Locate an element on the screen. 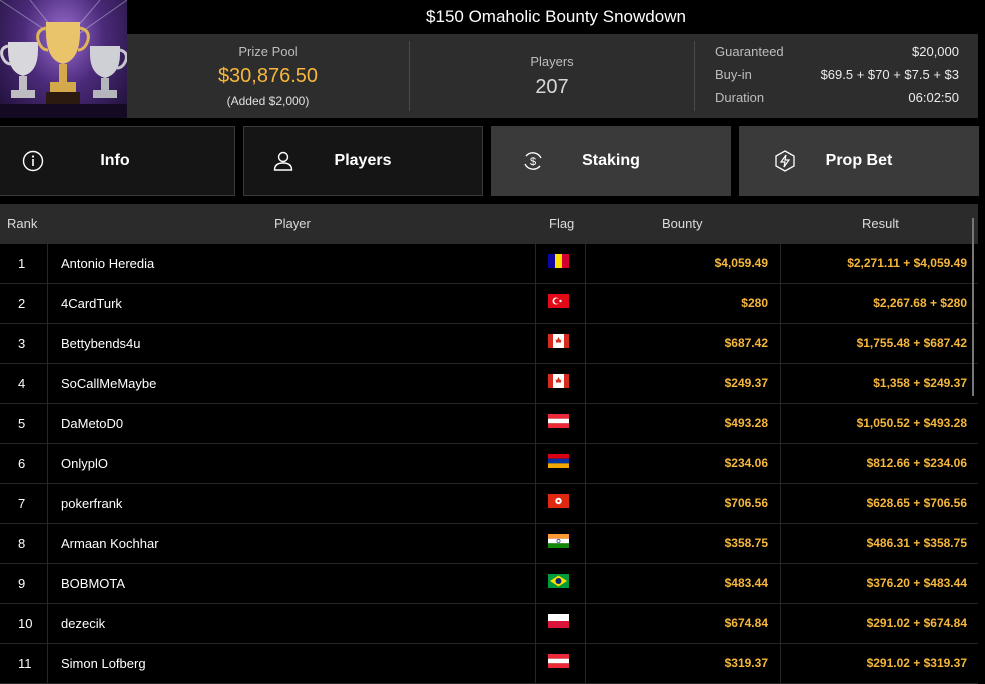 This screenshot has width=985, height=684. bounty-cell: $483.44 is located at coordinates (683, 583).